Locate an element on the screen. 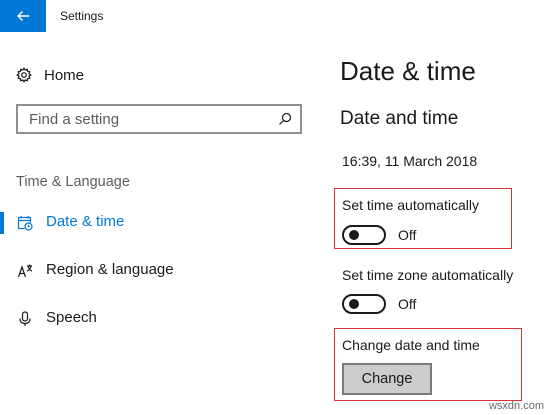  title-bar: Settings is located at coordinates (275, 16).